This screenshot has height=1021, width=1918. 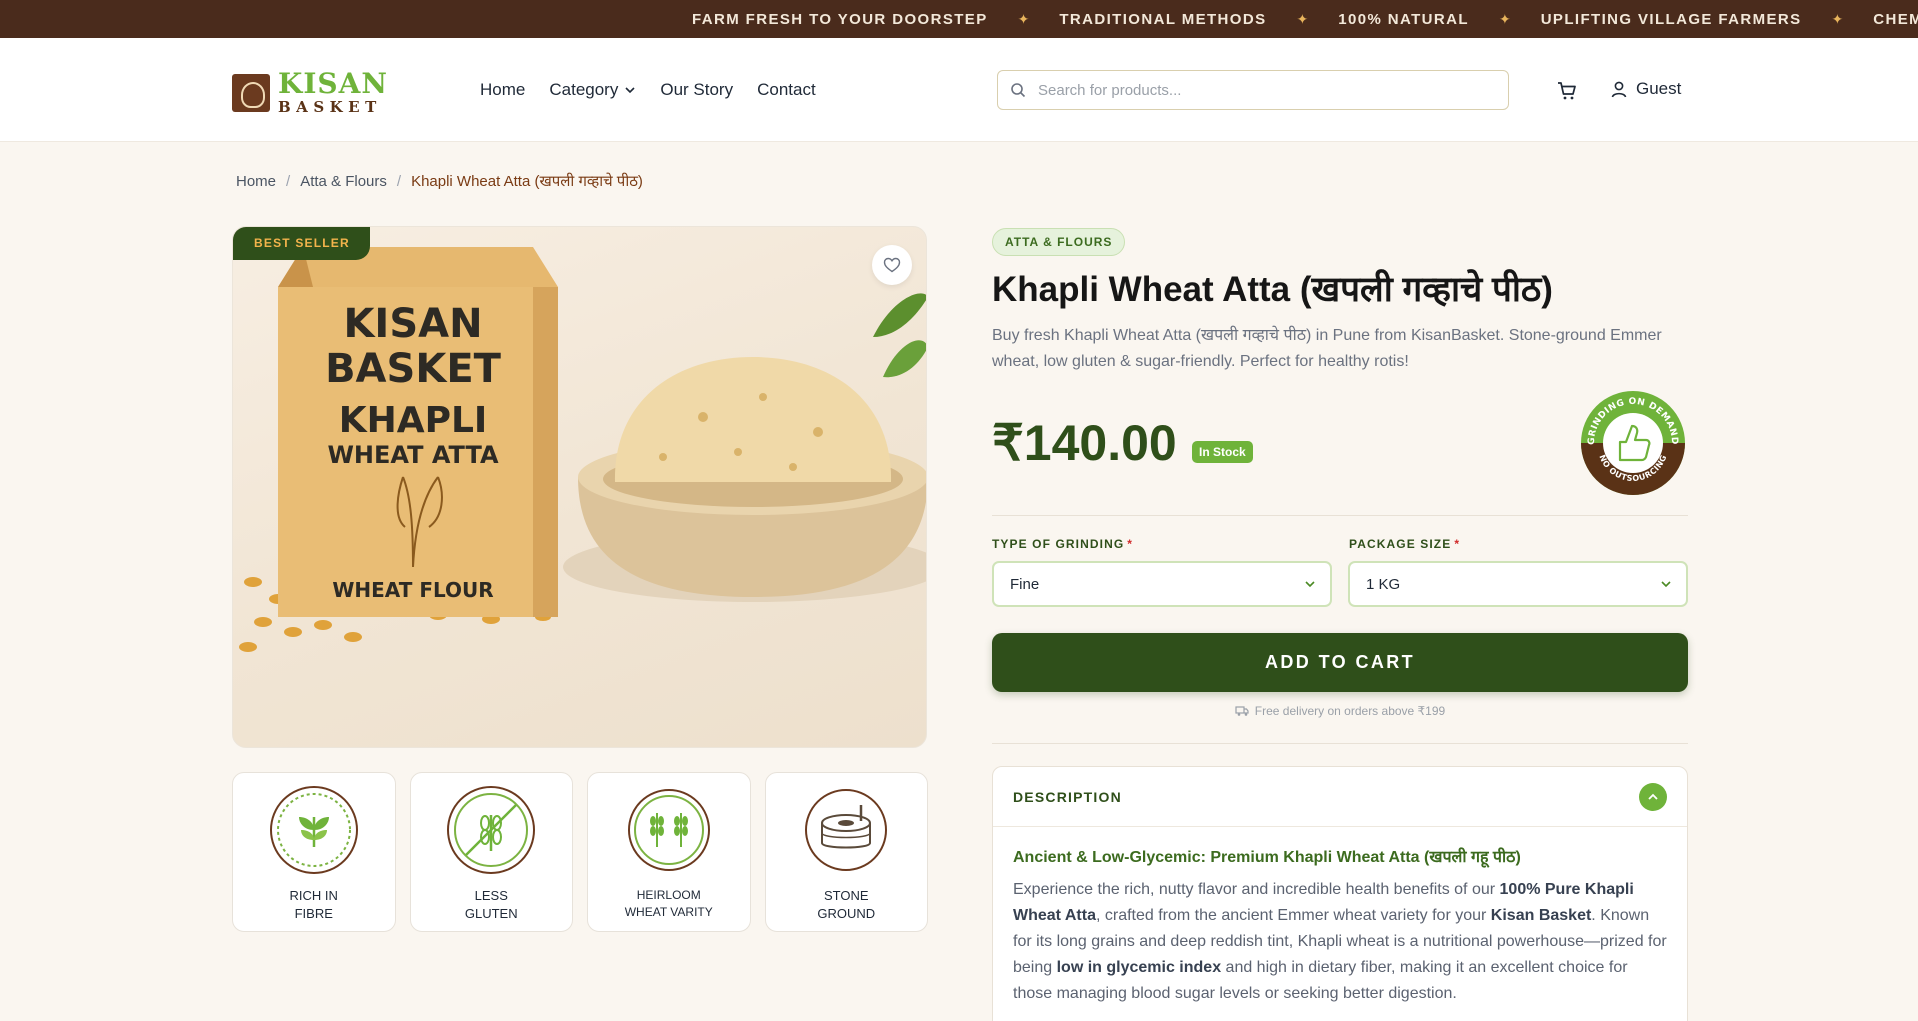 What do you see at coordinates (333, 83) in the screenshot?
I see `logo-line-1: KISAN` at bounding box center [333, 83].